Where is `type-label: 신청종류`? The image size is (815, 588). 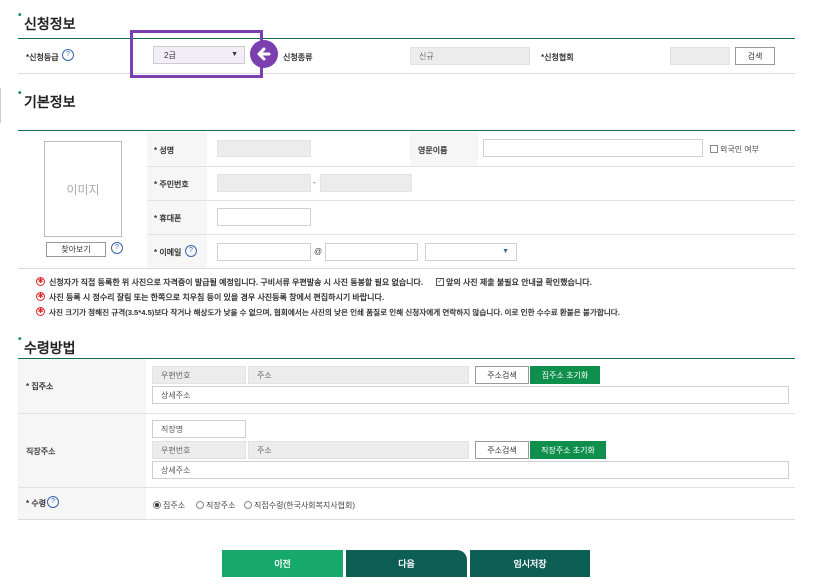 type-label: 신청종류 is located at coordinates (298, 57).